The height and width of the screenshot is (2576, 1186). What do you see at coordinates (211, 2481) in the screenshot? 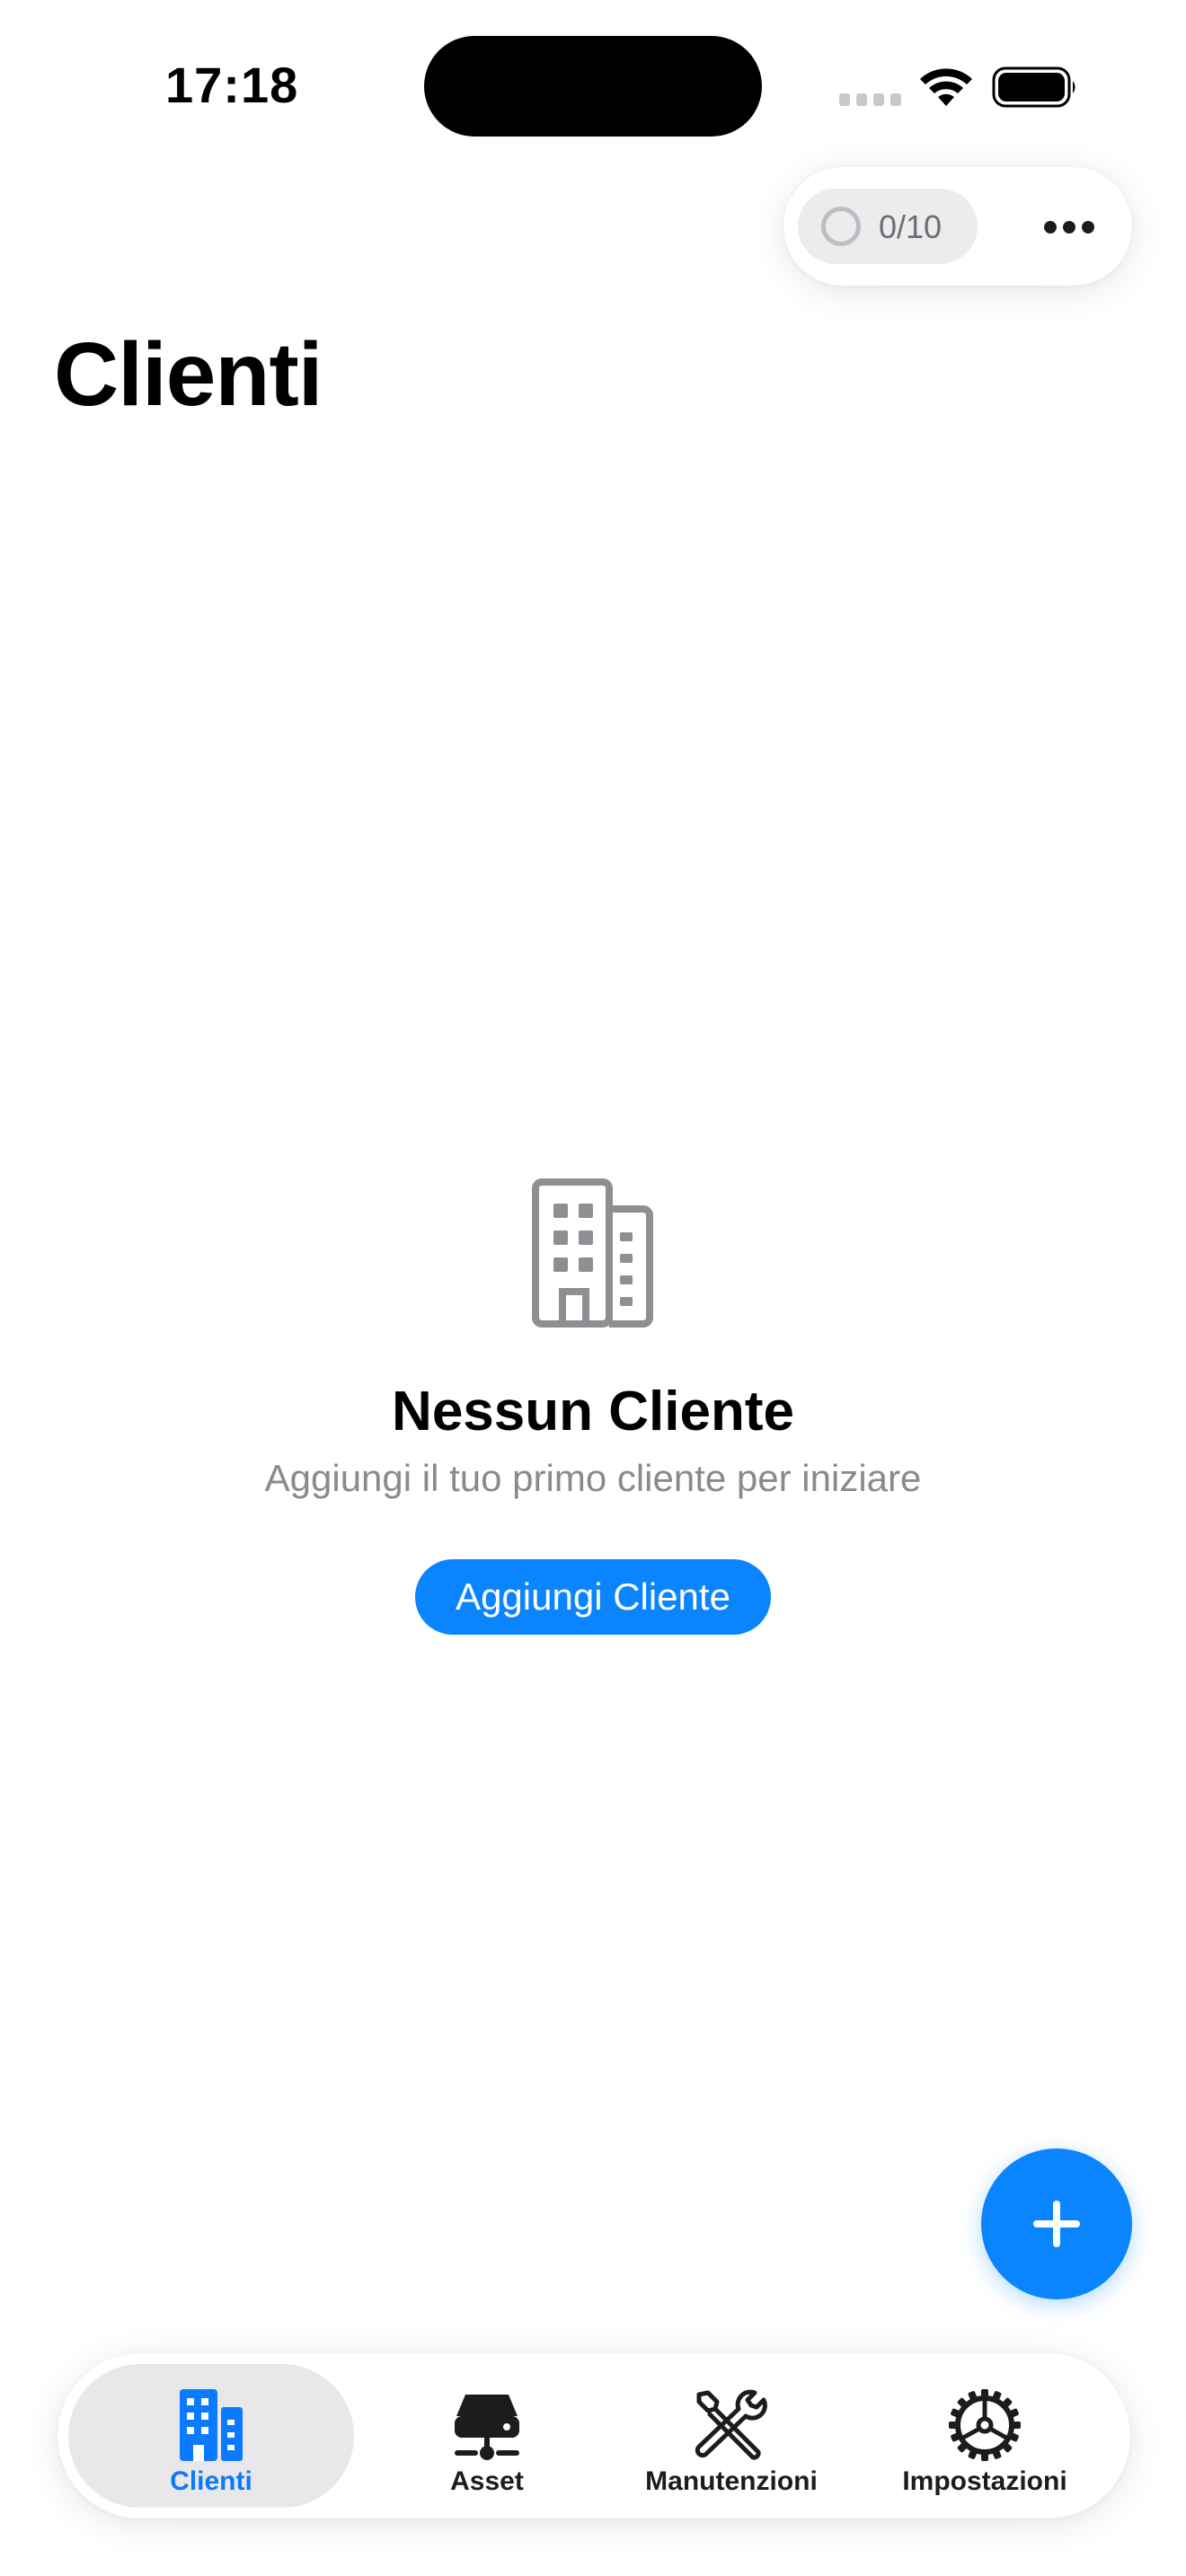
I see `tab-label: Clienti` at bounding box center [211, 2481].